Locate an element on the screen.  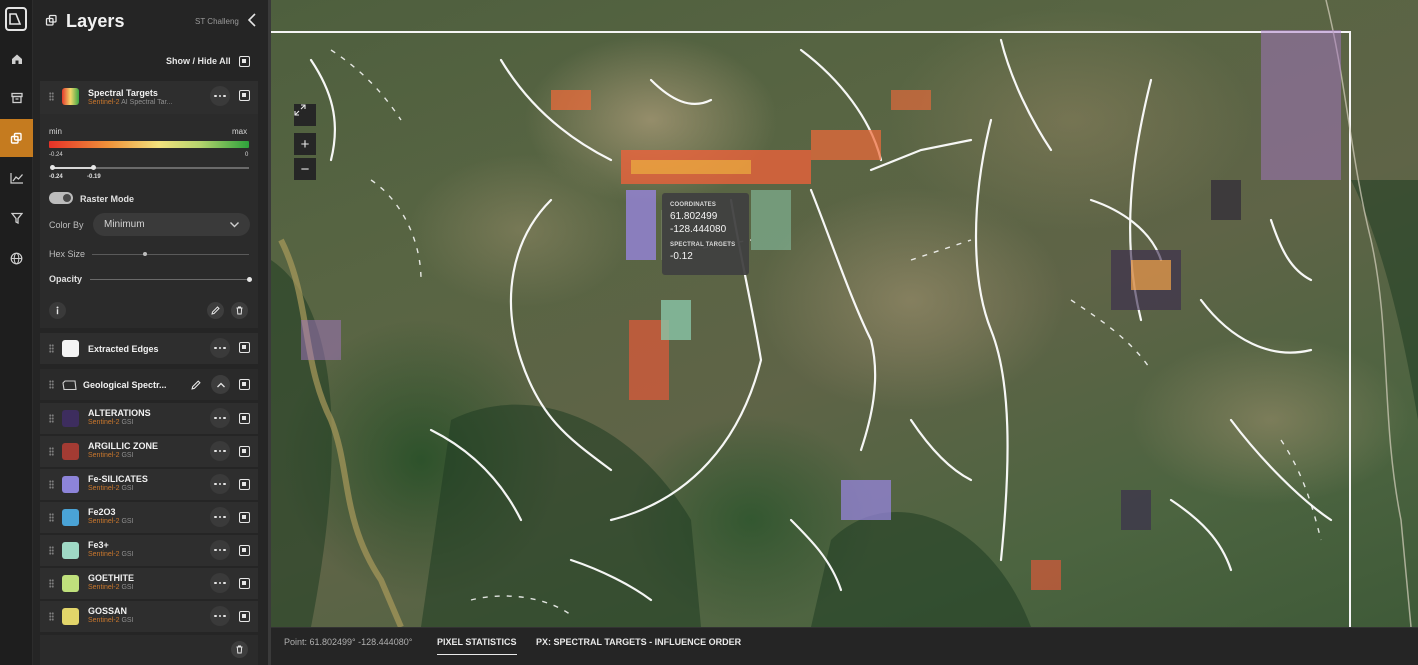
filter-icon is located at coordinates (16, 218).